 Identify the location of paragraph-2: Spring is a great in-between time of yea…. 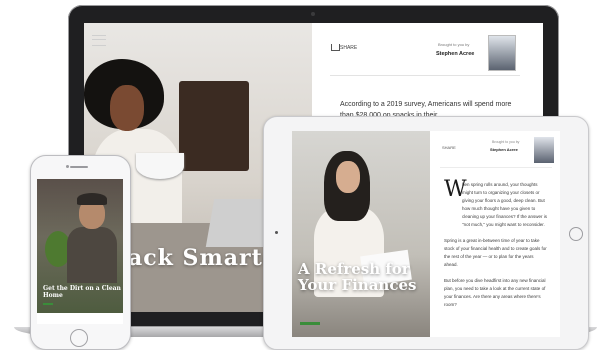
(495, 252).